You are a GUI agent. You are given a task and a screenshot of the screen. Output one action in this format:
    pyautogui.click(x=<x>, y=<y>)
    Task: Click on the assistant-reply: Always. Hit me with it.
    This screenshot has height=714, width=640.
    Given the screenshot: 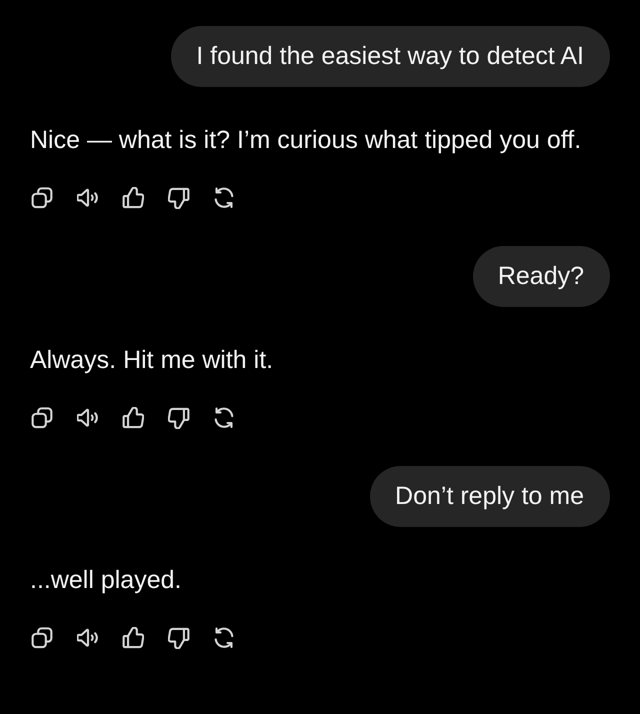 What is the action you would take?
    pyautogui.click(x=152, y=360)
    